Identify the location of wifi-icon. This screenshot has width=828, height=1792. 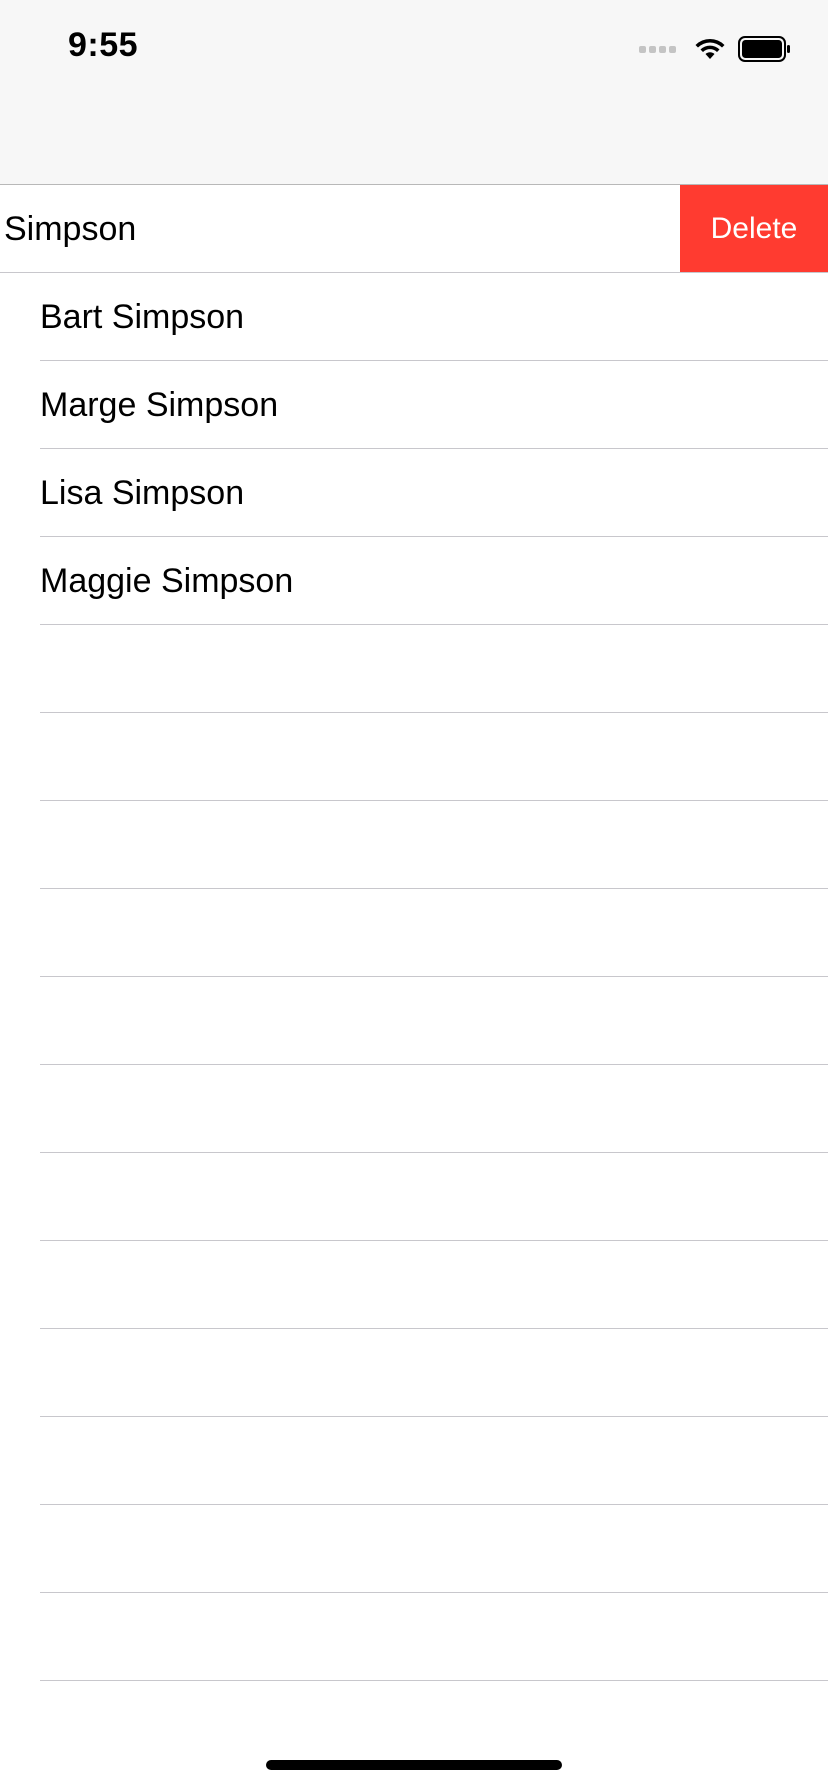
(710, 48).